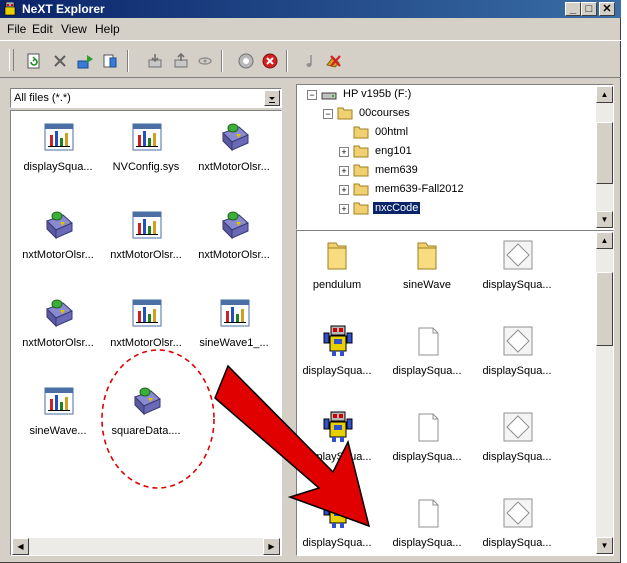 This screenshot has width=627, height=563. Describe the element at coordinates (392, 132) in the screenshot. I see `tree-item-label: 00html` at that location.